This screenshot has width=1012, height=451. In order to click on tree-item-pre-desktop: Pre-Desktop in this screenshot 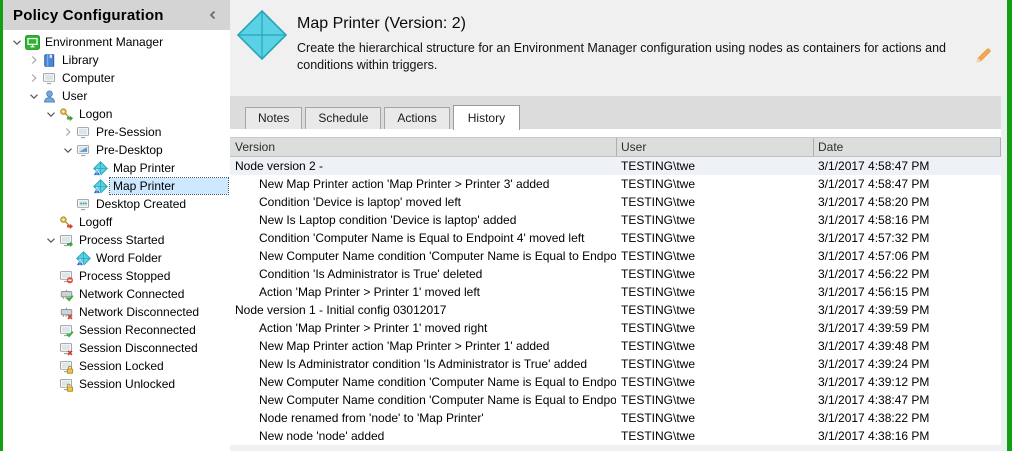, I will do `click(116, 150)`.